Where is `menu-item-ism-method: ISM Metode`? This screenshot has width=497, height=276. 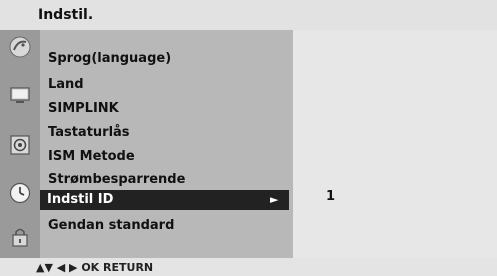
menu-item-ism-method: ISM Metode is located at coordinates (91, 156).